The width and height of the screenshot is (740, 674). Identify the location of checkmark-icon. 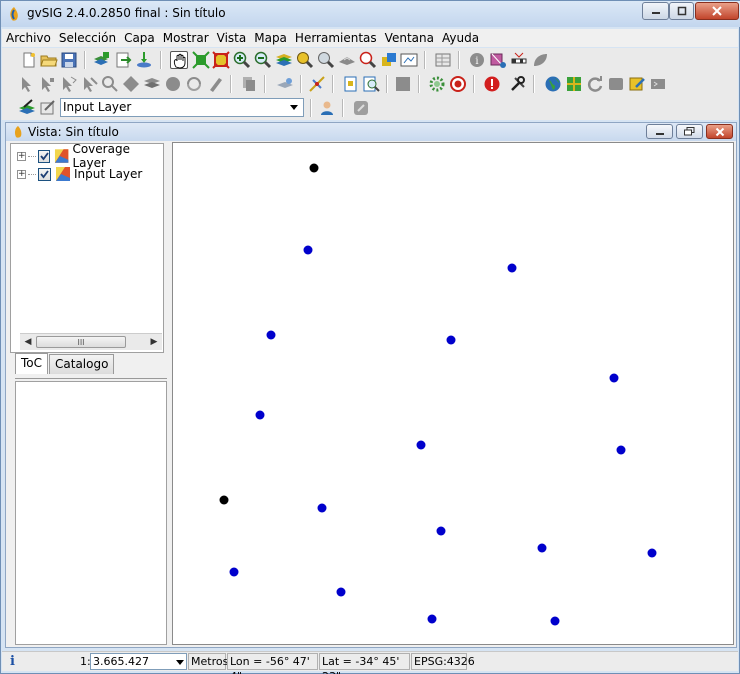
(44, 173).